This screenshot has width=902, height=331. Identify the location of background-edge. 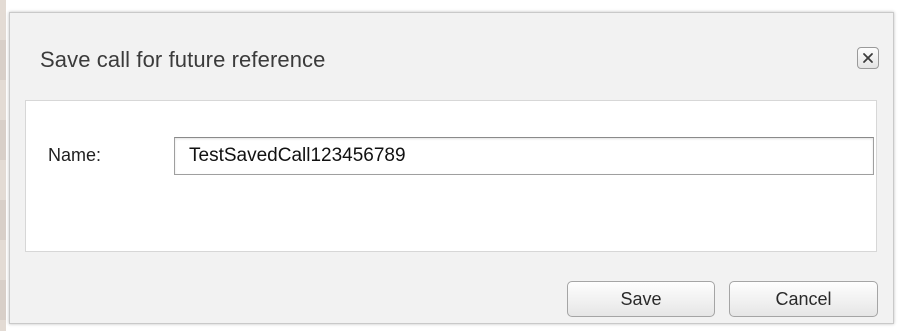
(3, 165).